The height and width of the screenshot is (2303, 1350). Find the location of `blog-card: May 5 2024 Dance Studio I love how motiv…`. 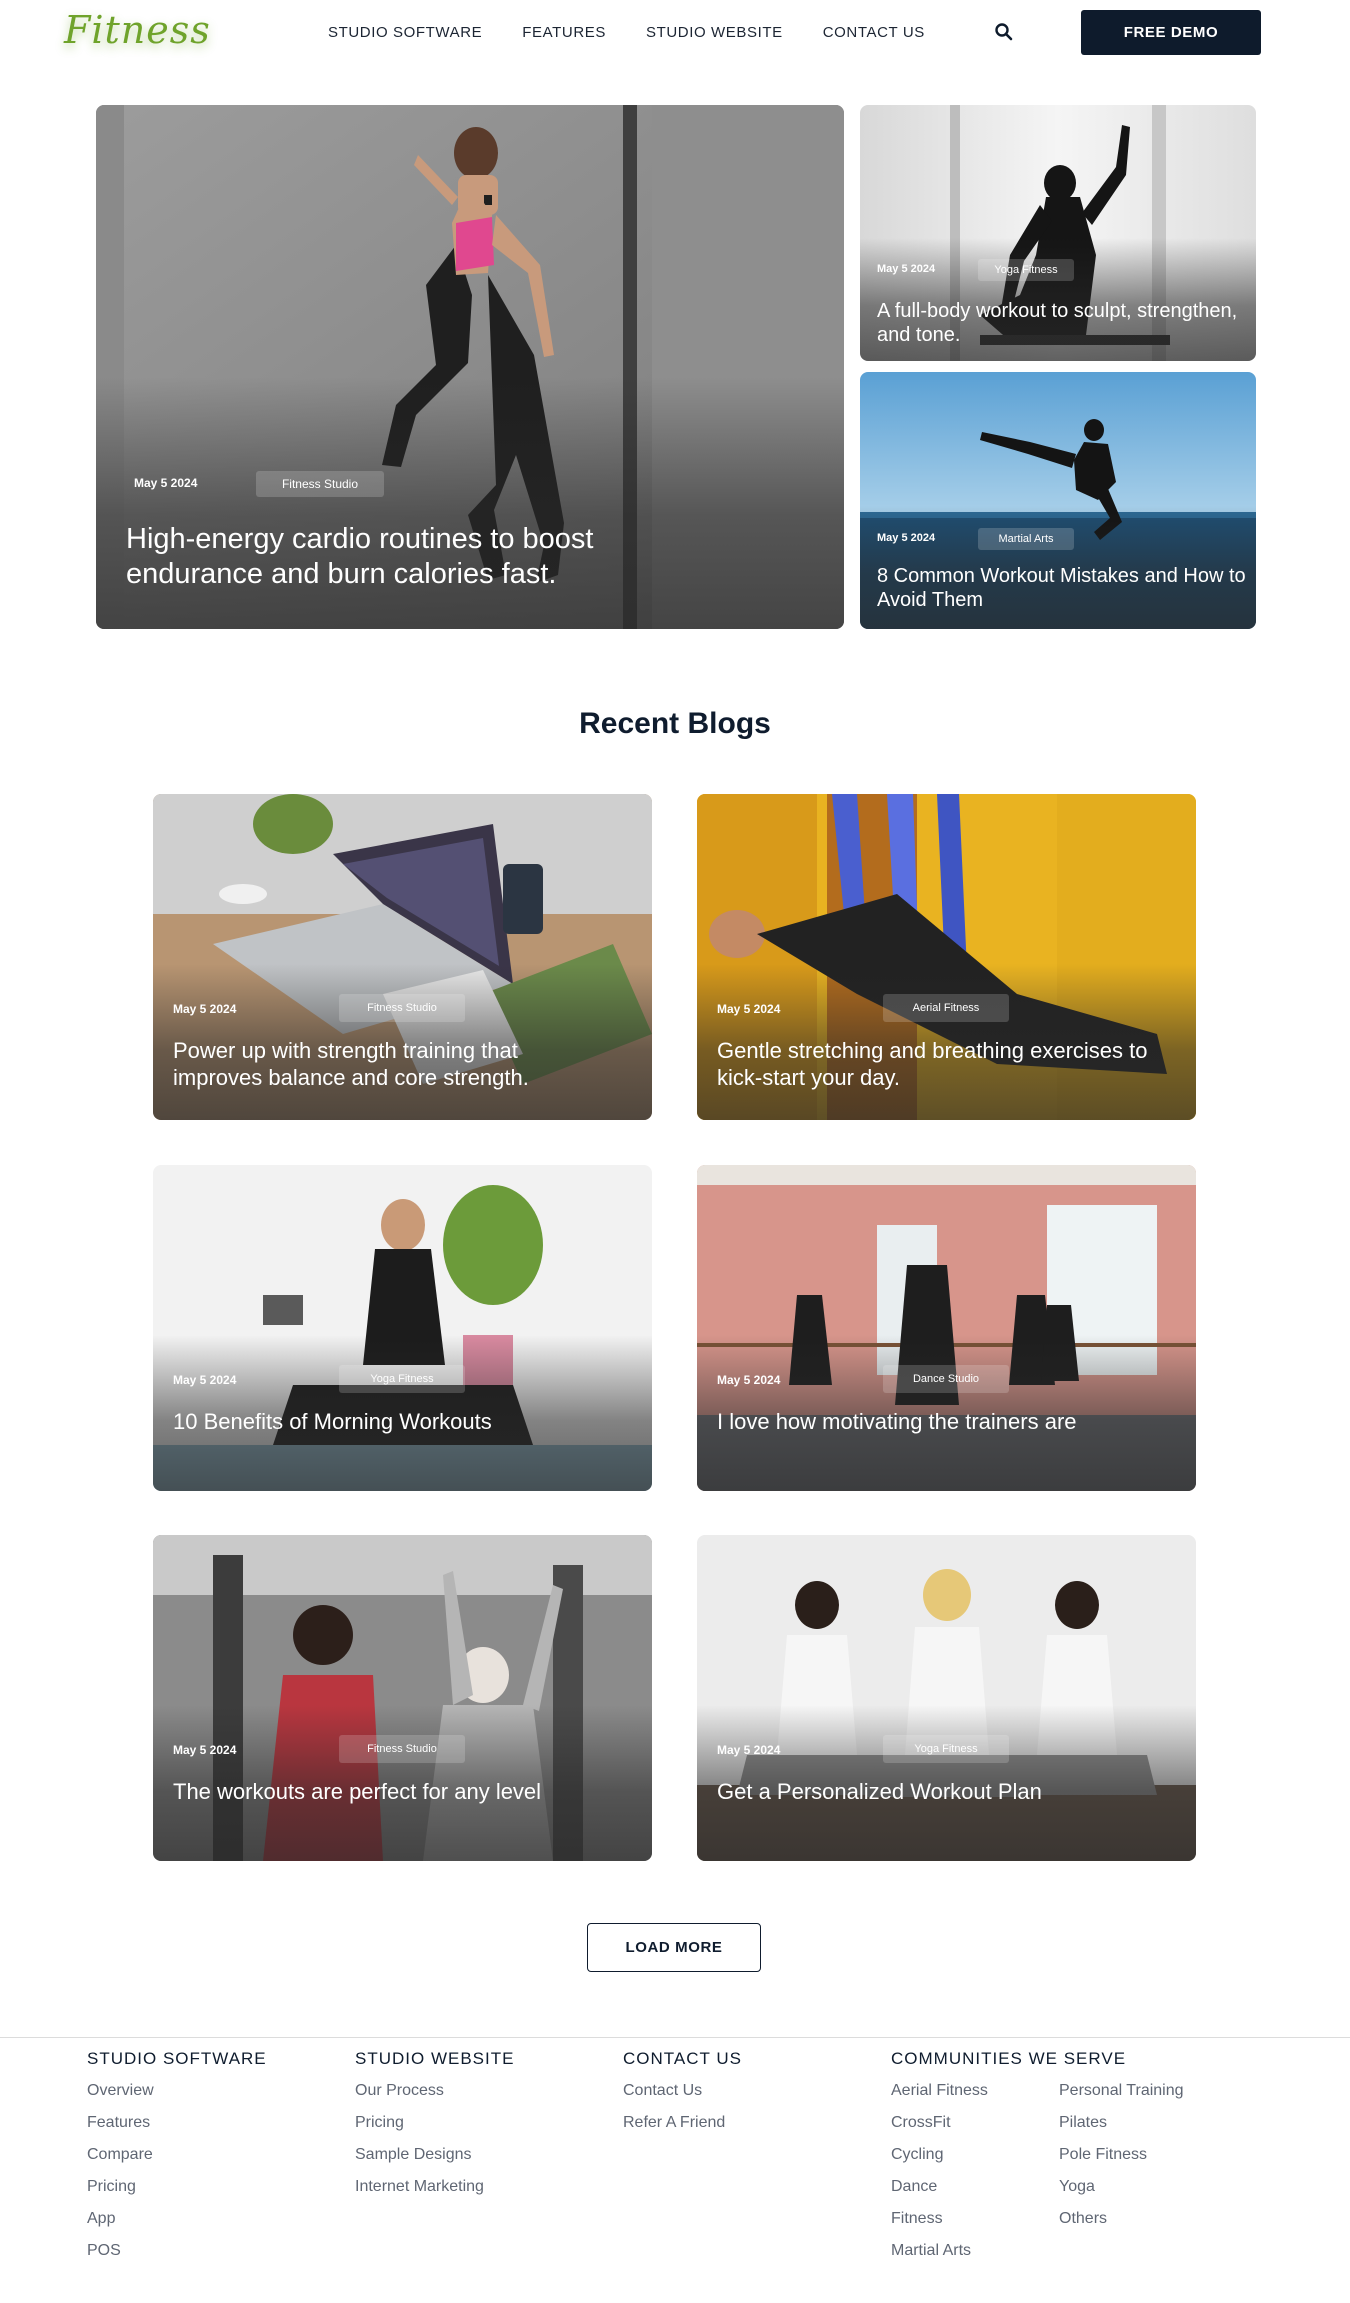

blog-card: May 5 2024 Dance Studio I love how motiv… is located at coordinates (946, 1328).